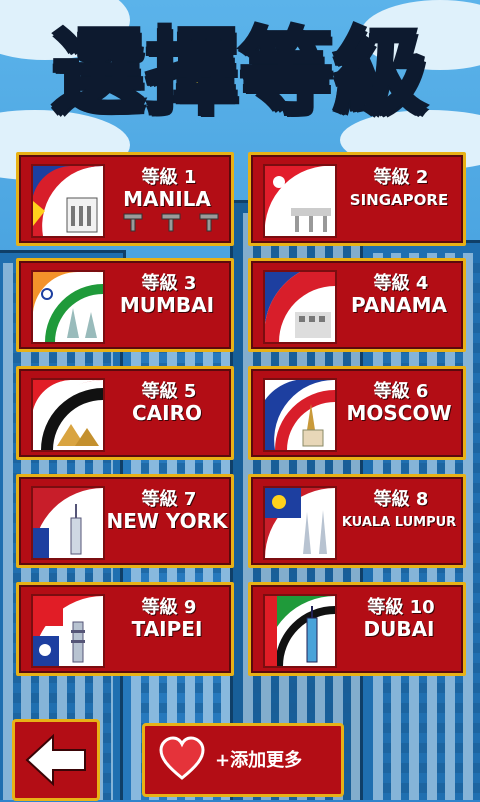 Image resolution: width=480 pixels, height=802 pixels. I want to click on city-name: MOSCOW, so click(399, 413).